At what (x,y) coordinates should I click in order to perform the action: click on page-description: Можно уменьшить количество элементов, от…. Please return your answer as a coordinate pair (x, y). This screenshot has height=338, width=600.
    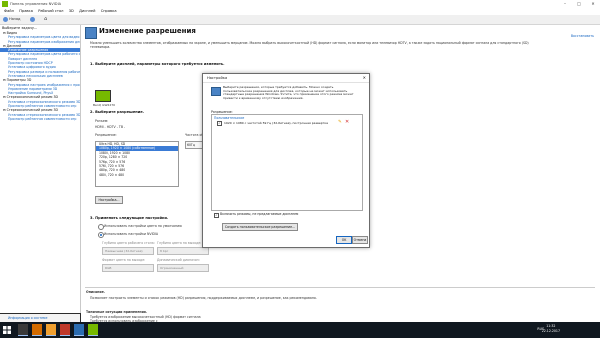
    Looking at the image, I should click on (309, 45).